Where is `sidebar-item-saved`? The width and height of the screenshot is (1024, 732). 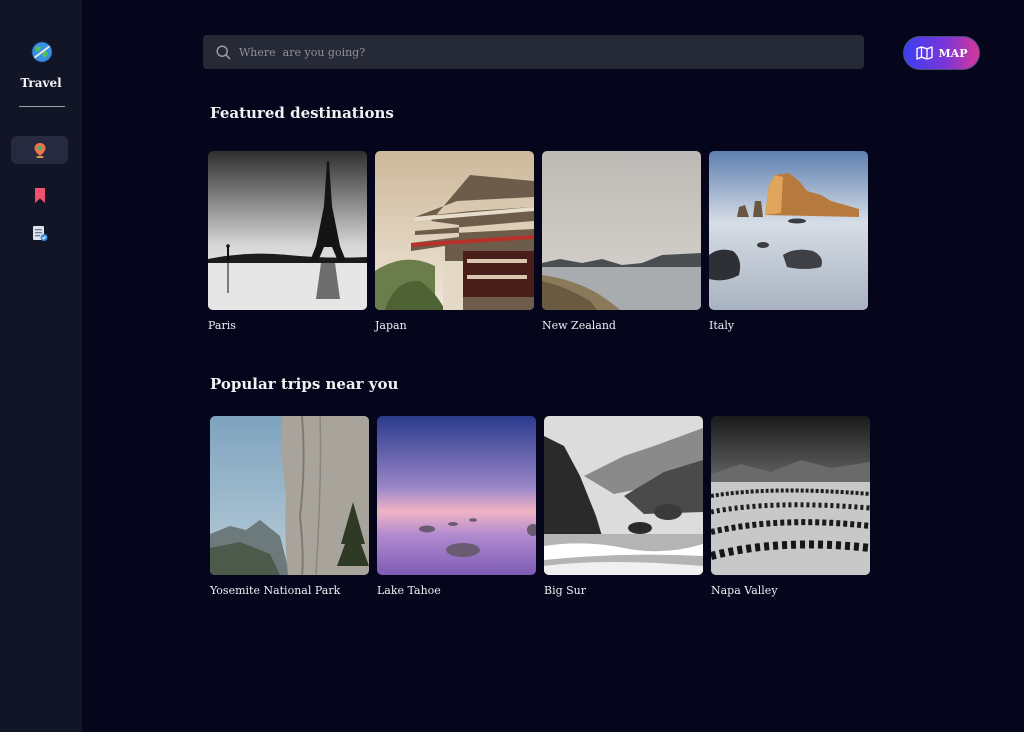
sidebar-item-saved is located at coordinates (39, 195).